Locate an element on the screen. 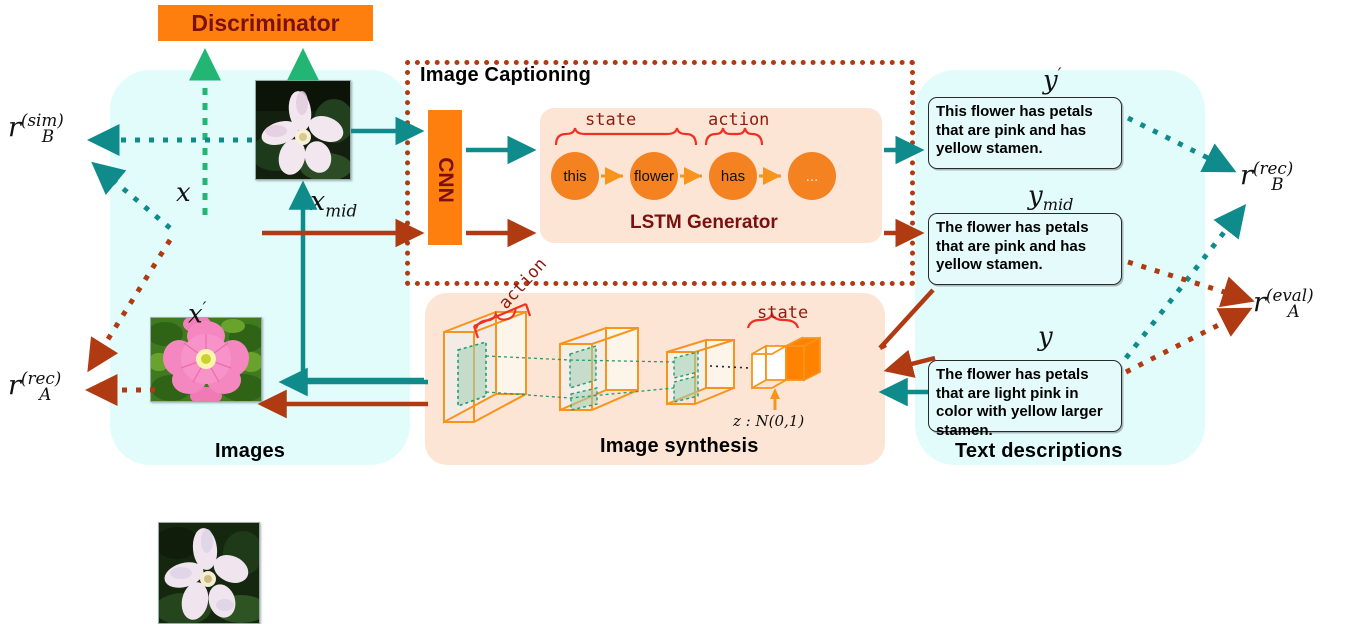 The height and width of the screenshot is (624, 1359). lstm-node: has is located at coordinates (733, 176).